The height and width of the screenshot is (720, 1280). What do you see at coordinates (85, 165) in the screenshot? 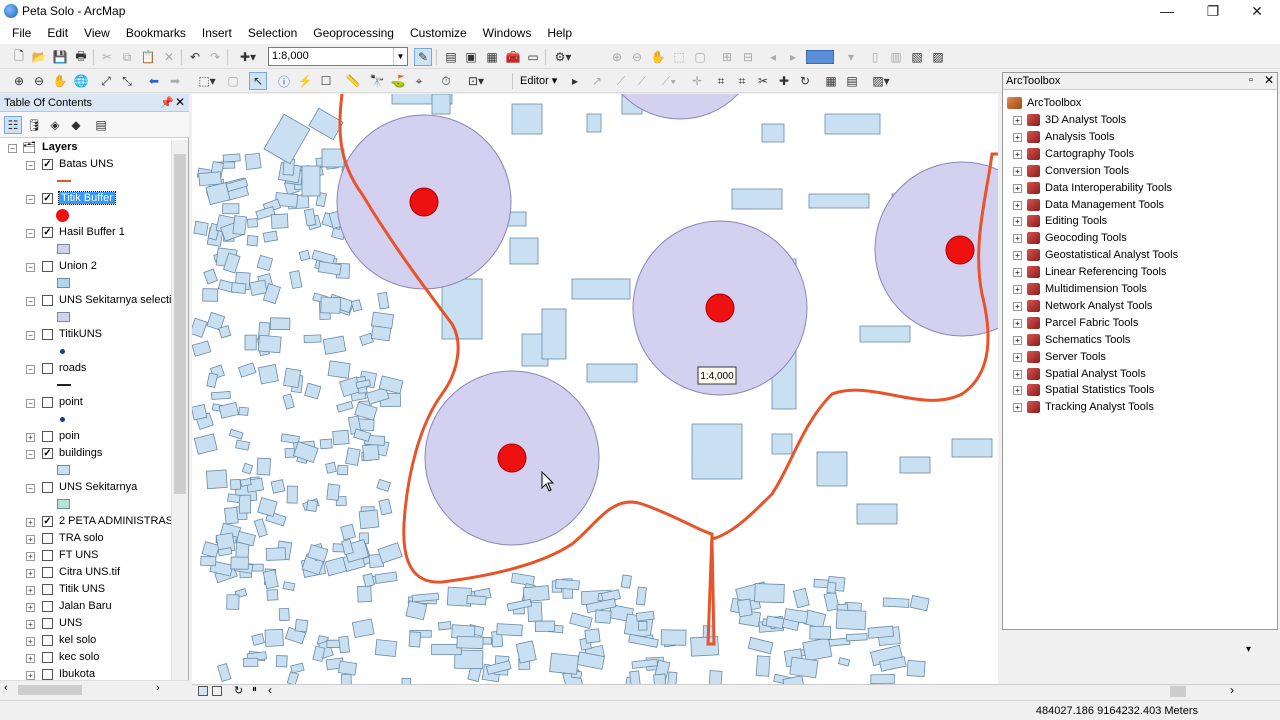
I see `toc-layer-row: − ✓ Batas UNS` at bounding box center [85, 165].